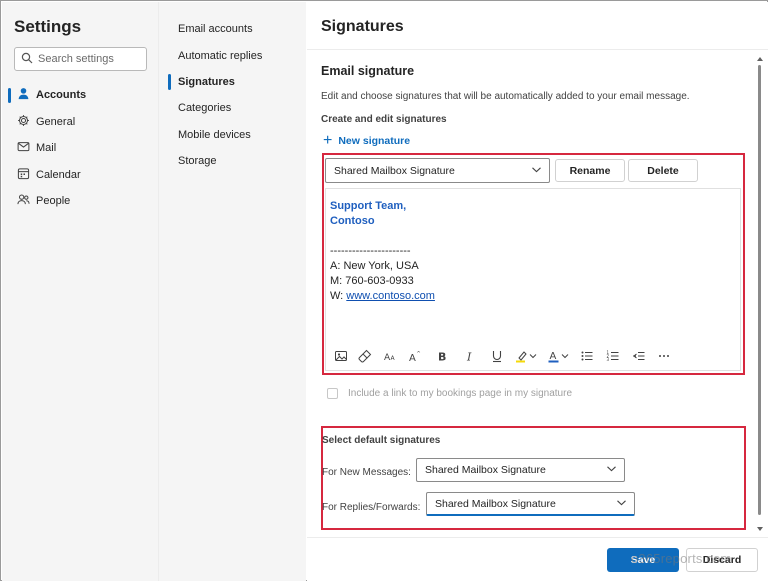 The height and width of the screenshot is (581, 768). Describe the element at coordinates (88, 59) in the screenshot. I see `search-input` at that location.